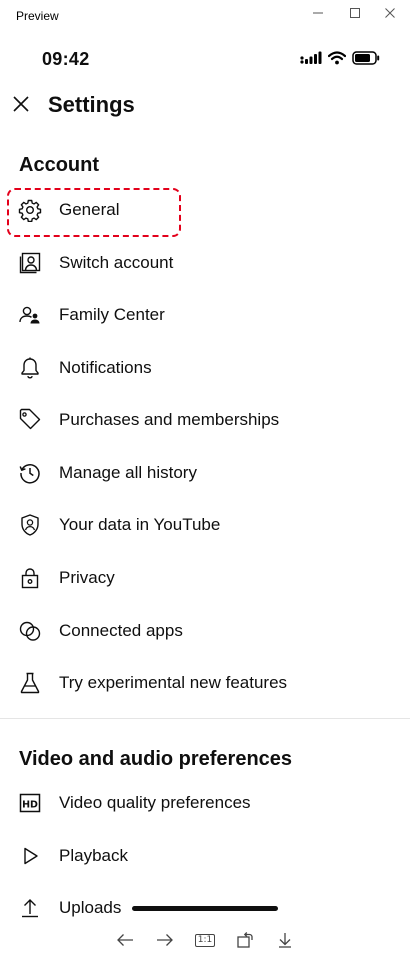  Describe the element at coordinates (87, 577) in the screenshot. I see `settings-item-label: Privacy` at that location.